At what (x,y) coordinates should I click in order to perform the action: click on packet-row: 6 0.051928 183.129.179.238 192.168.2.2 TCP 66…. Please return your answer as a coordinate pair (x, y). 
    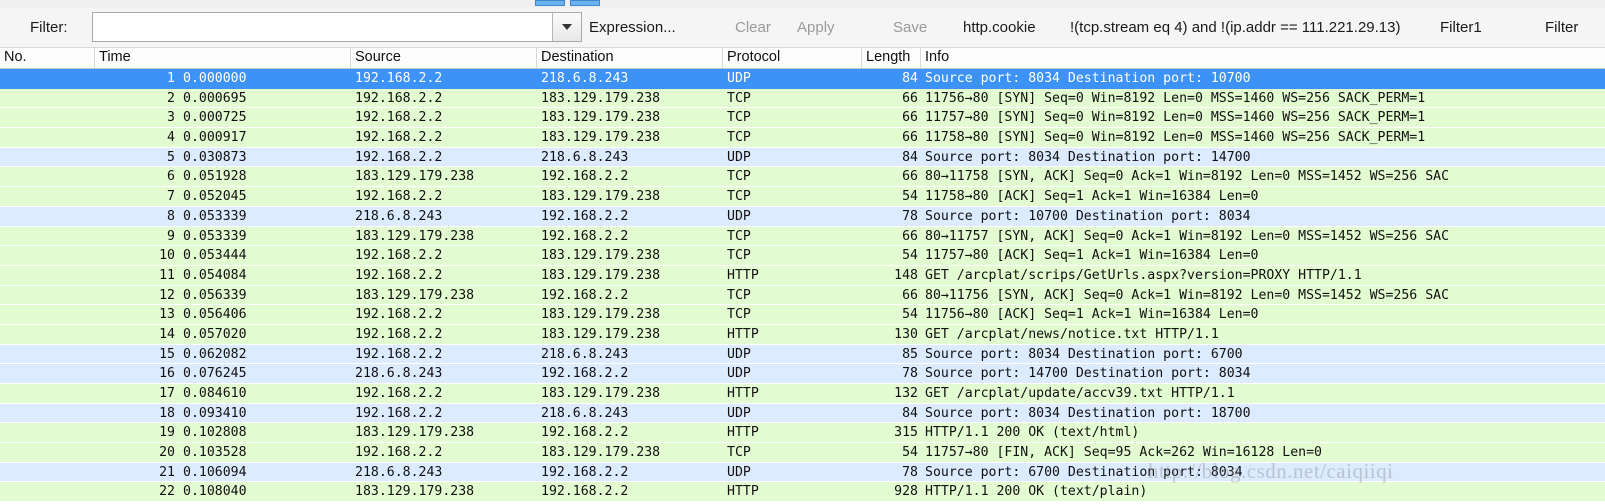
    Looking at the image, I should click on (802, 177).